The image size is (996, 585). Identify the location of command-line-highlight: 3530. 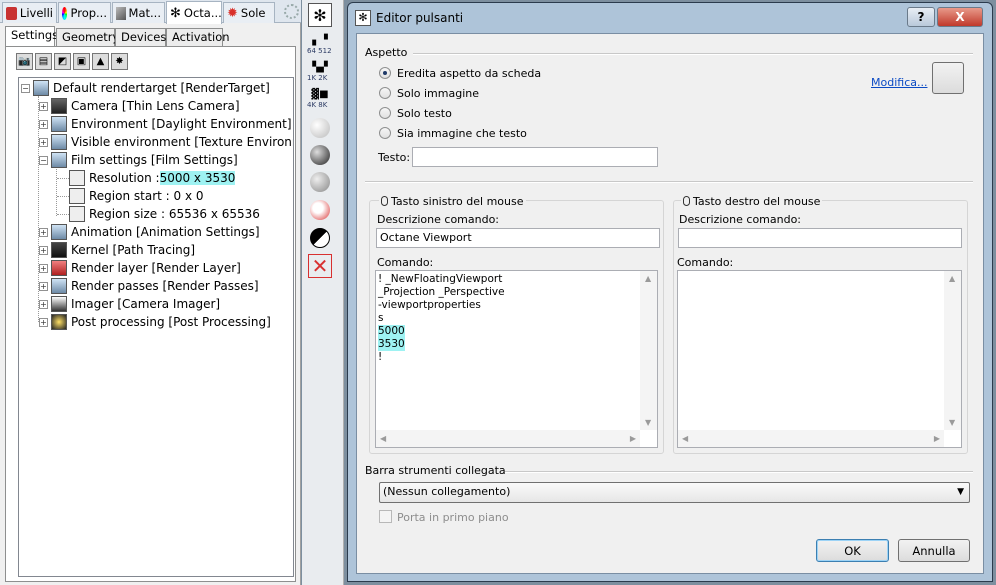
(391, 344).